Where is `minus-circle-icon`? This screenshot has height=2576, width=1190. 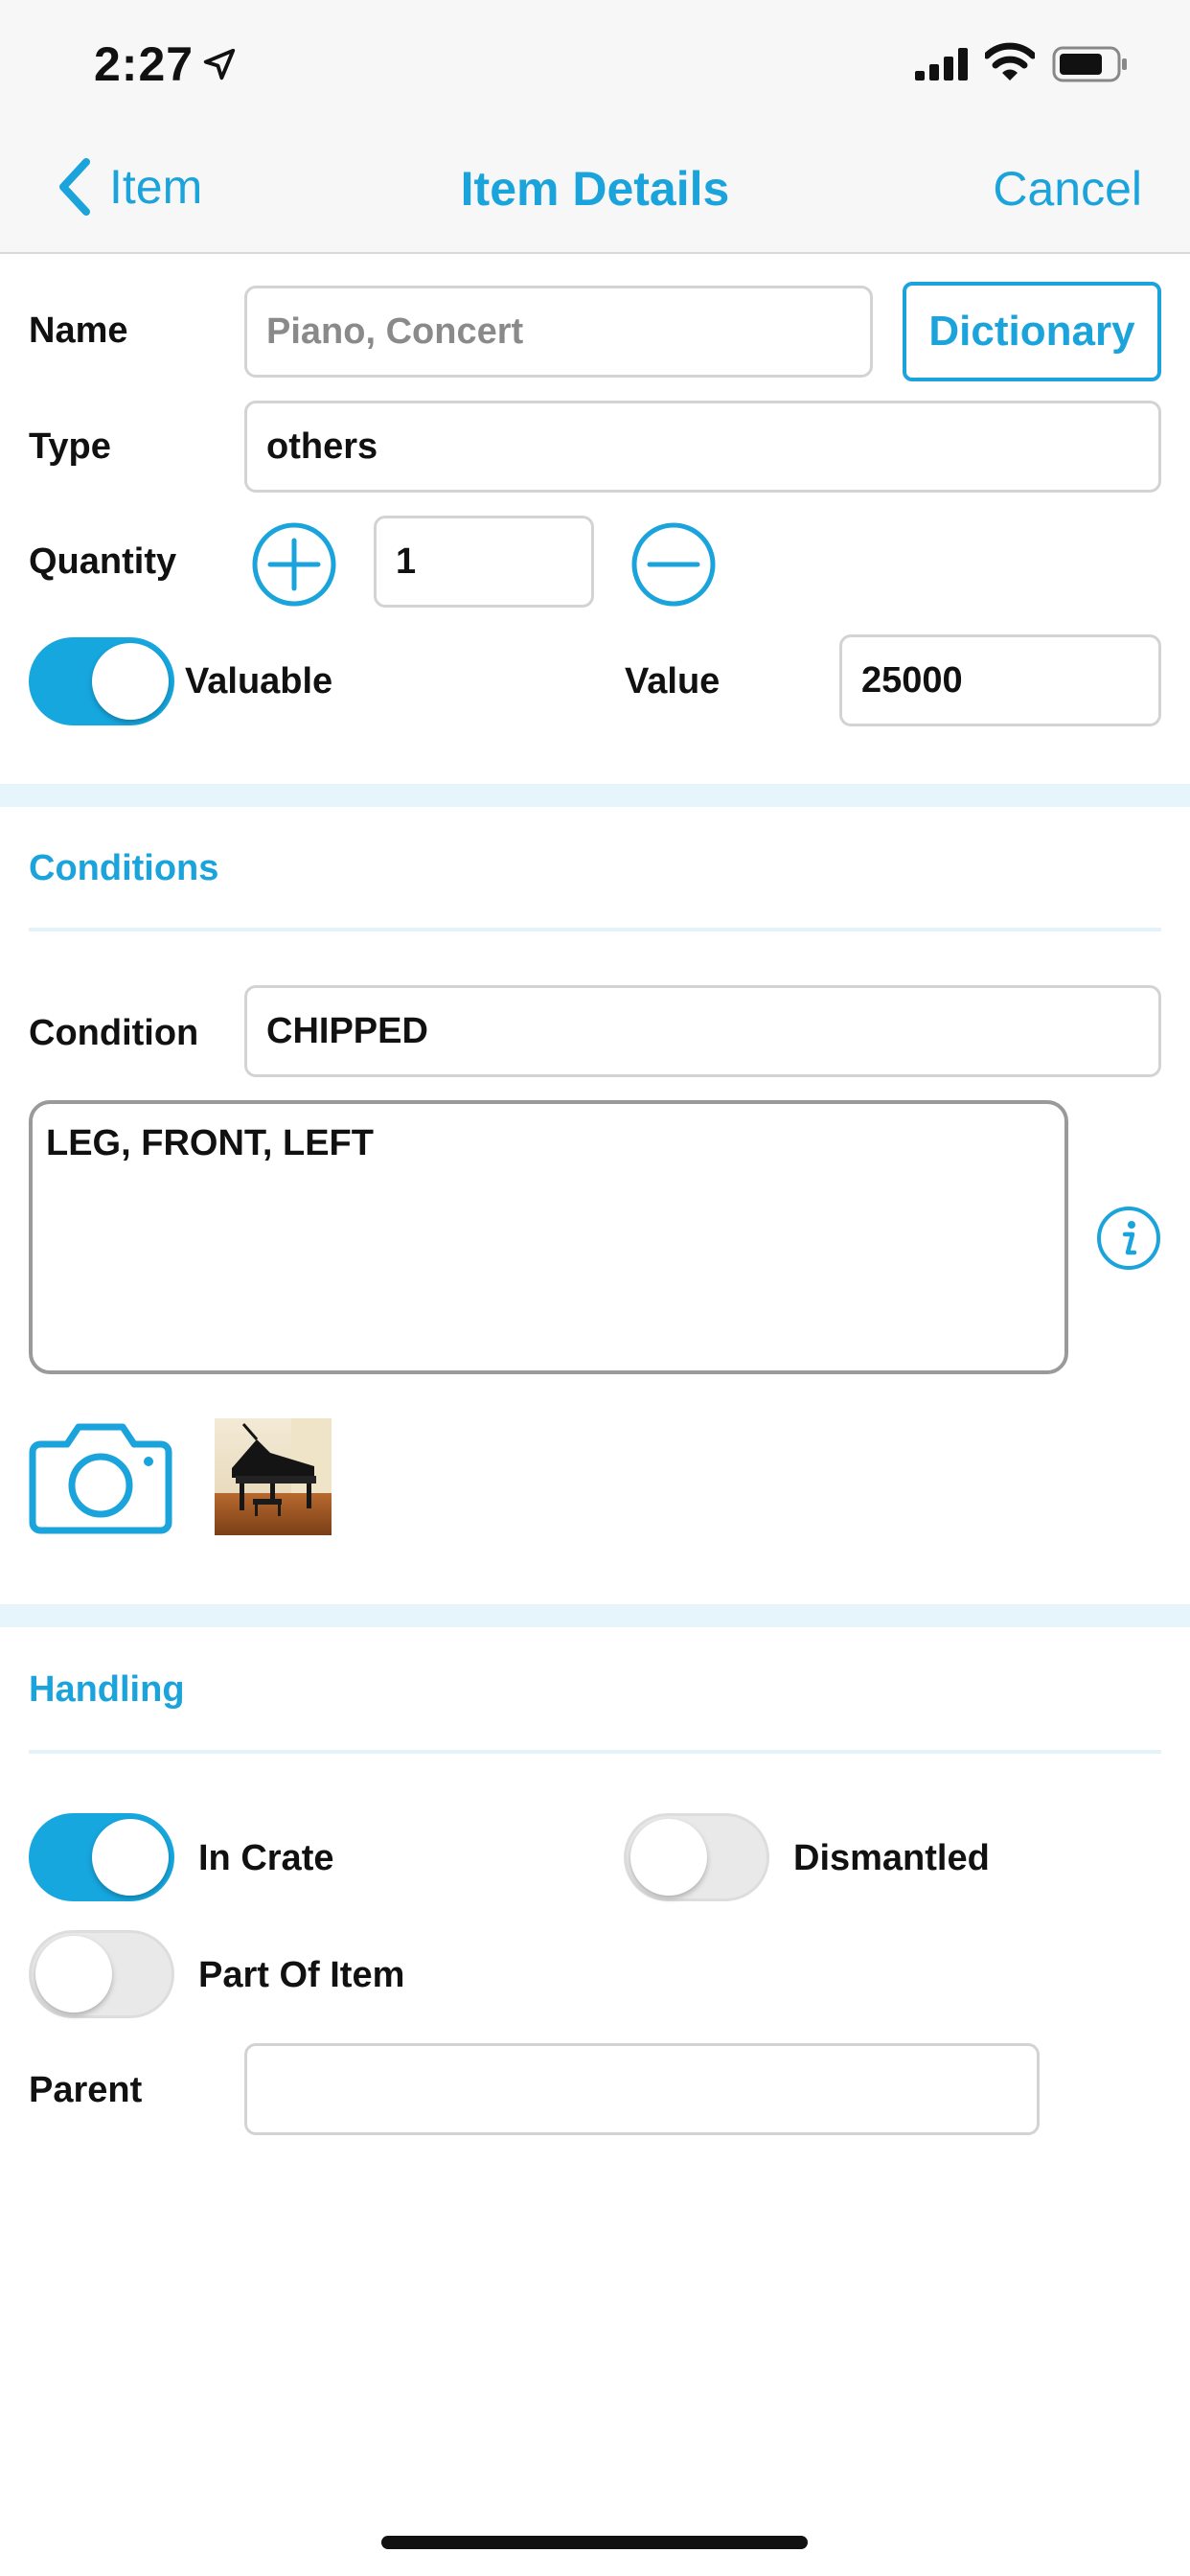
minus-circle-icon is located at coordinates (673, 564).